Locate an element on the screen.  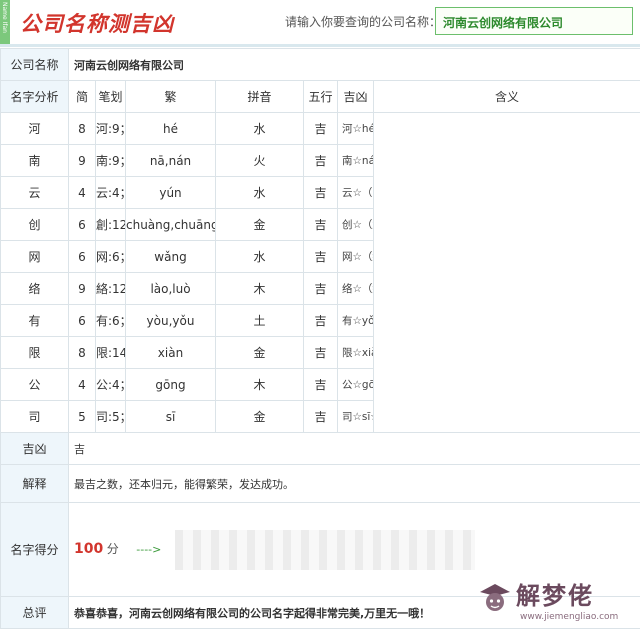
char-cell: 网 is located at coordinates (34, 256).